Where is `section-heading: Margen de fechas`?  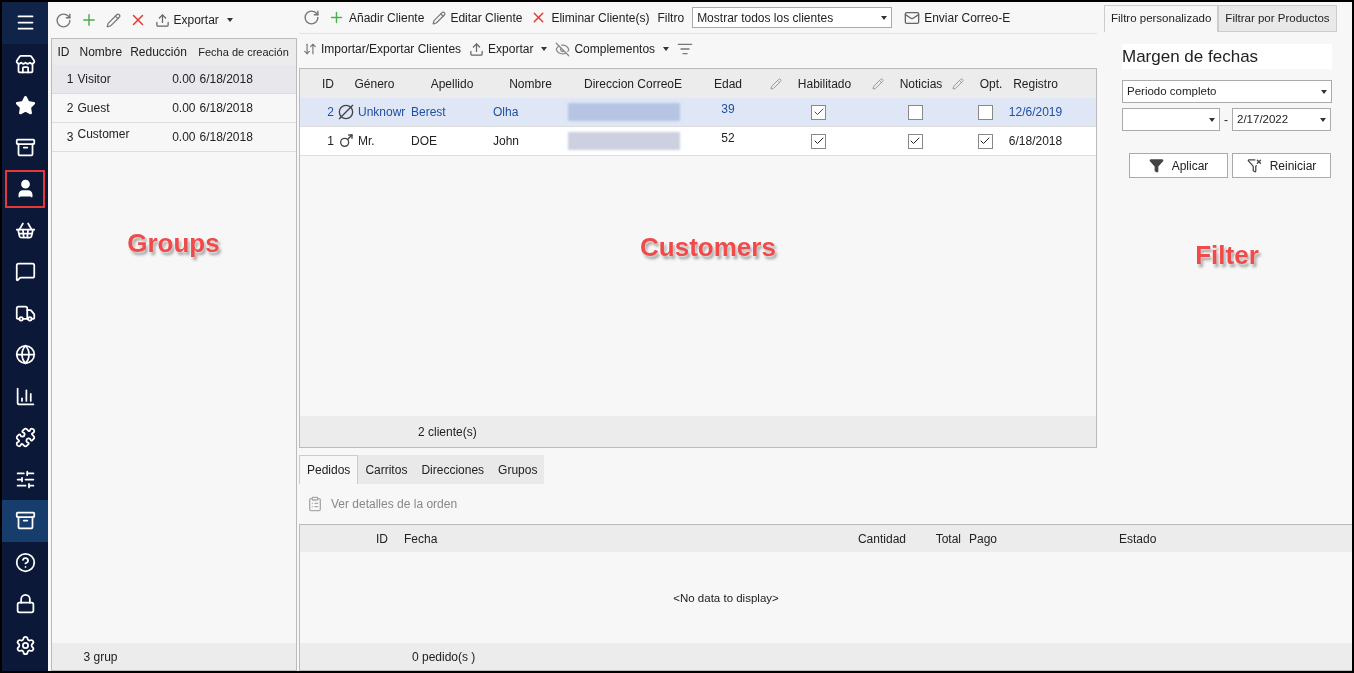
section-heading: Margen de fechas is located at coordinates (1227, 56).